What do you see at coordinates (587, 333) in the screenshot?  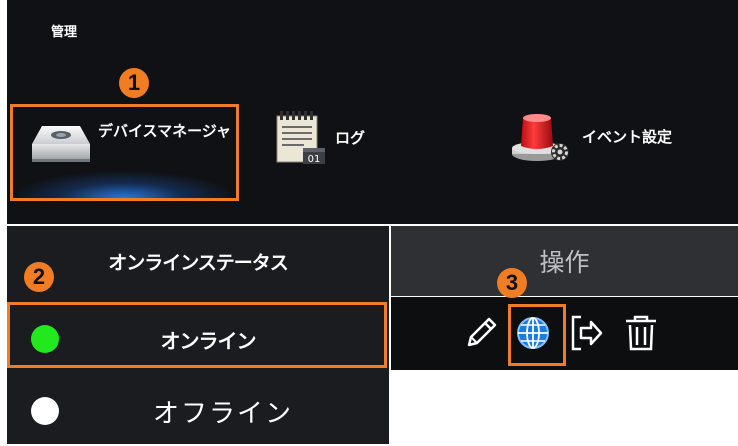 I see `logout-icon` at bounding box center [587, 333].